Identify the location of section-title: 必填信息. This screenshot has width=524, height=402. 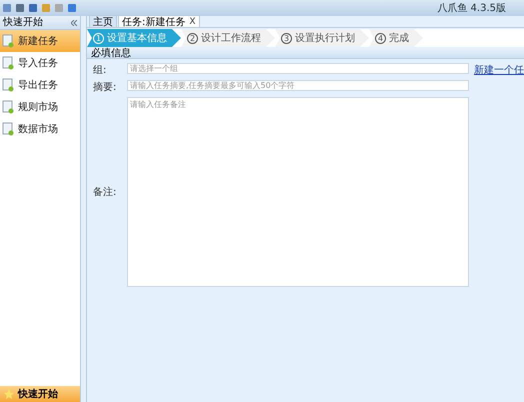
(111, 53).